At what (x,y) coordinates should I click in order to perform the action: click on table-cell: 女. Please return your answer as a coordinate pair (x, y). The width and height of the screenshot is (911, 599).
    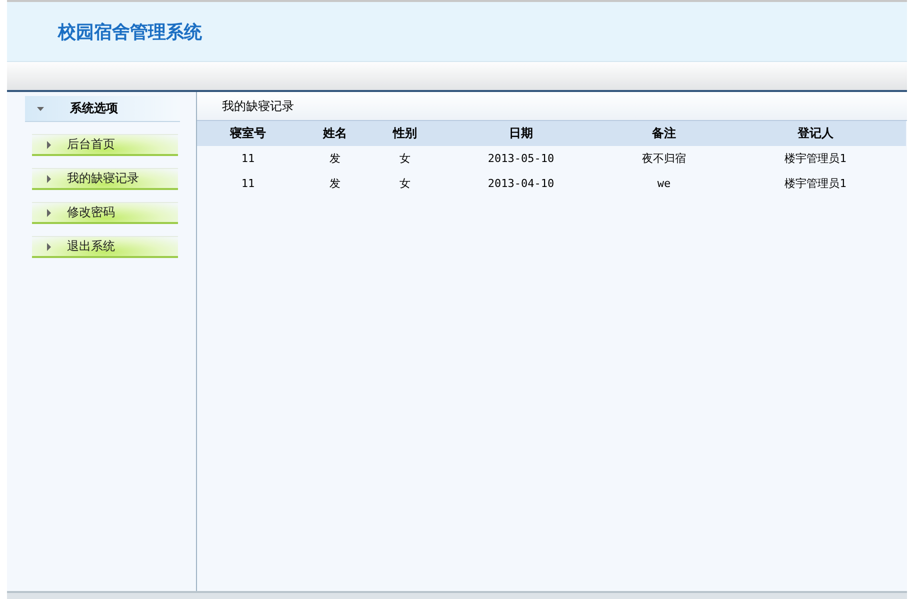
    Looking at the image, I should click on (405, 158).